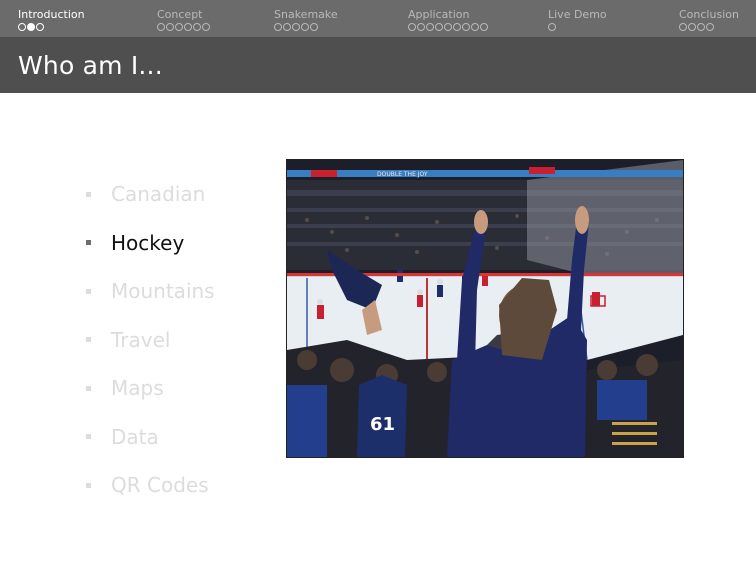  I want to click on nav-section-label: Live Demo, so click(577, 14).